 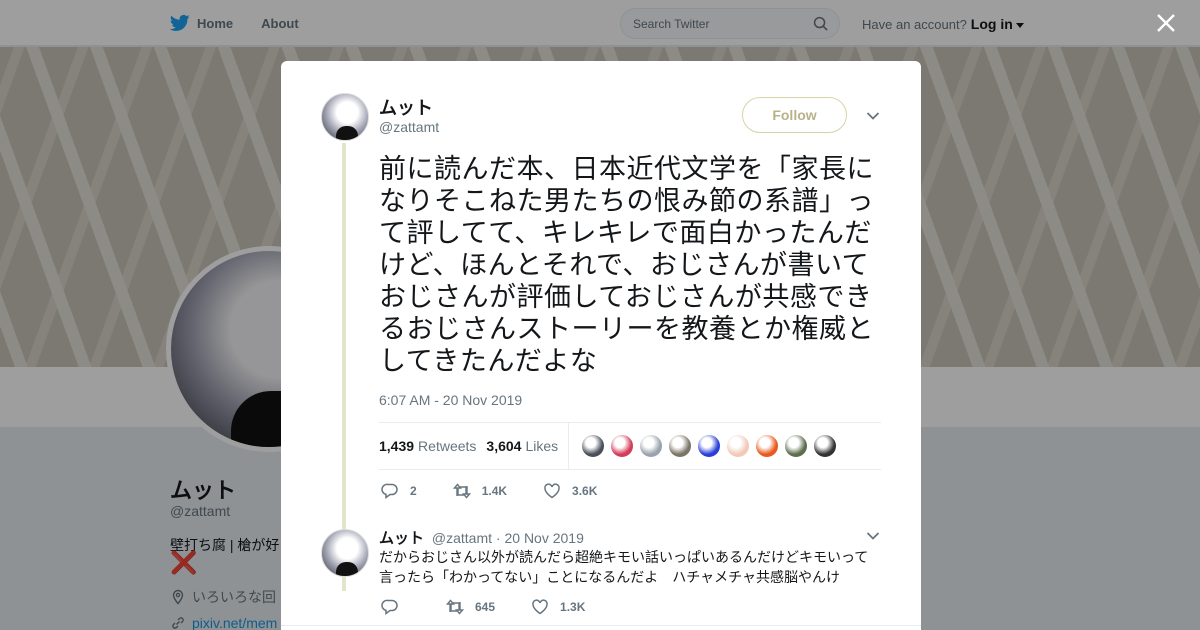 What do you see at coordinates (542, 446) in the screenshot?
I see `likes-label: Likes` at bounding box center [542, 446].